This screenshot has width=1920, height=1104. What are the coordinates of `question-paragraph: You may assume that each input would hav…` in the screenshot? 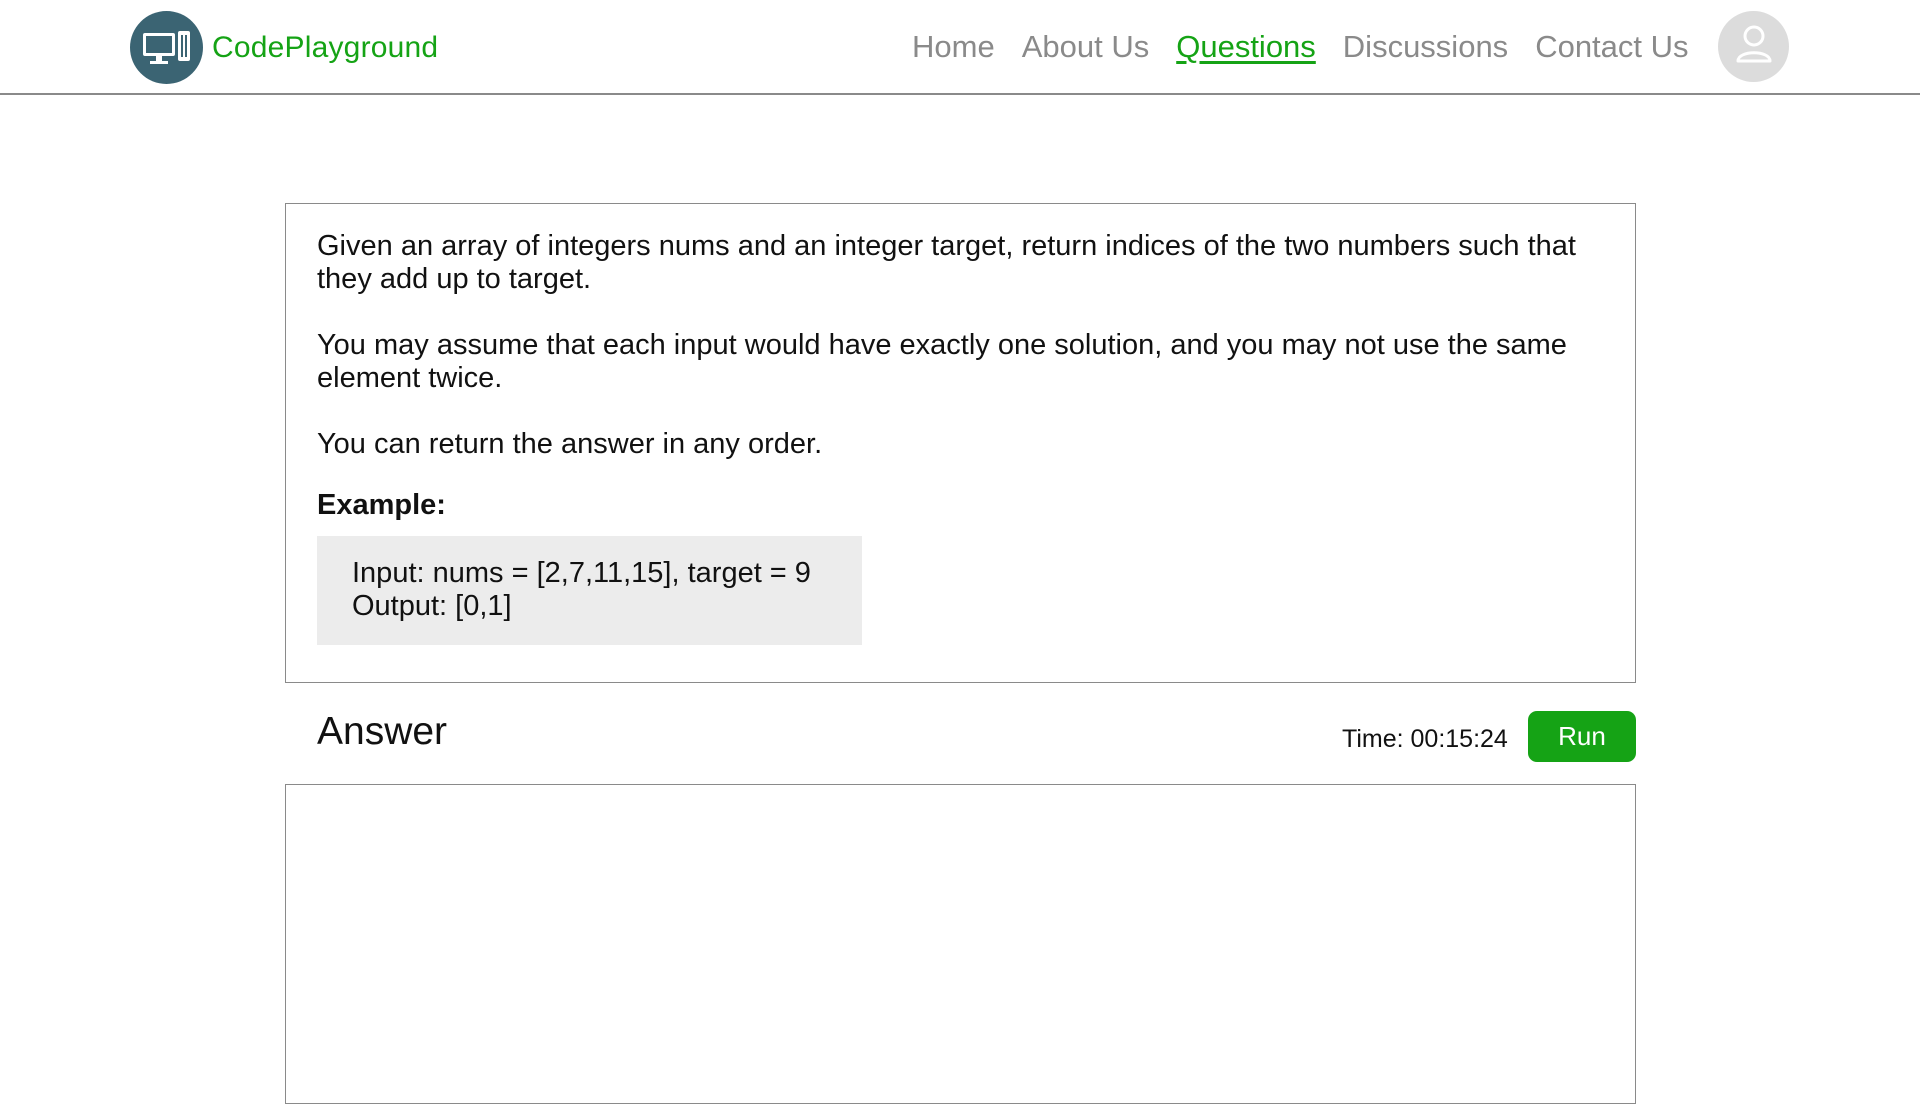 It's located at (942, 361).